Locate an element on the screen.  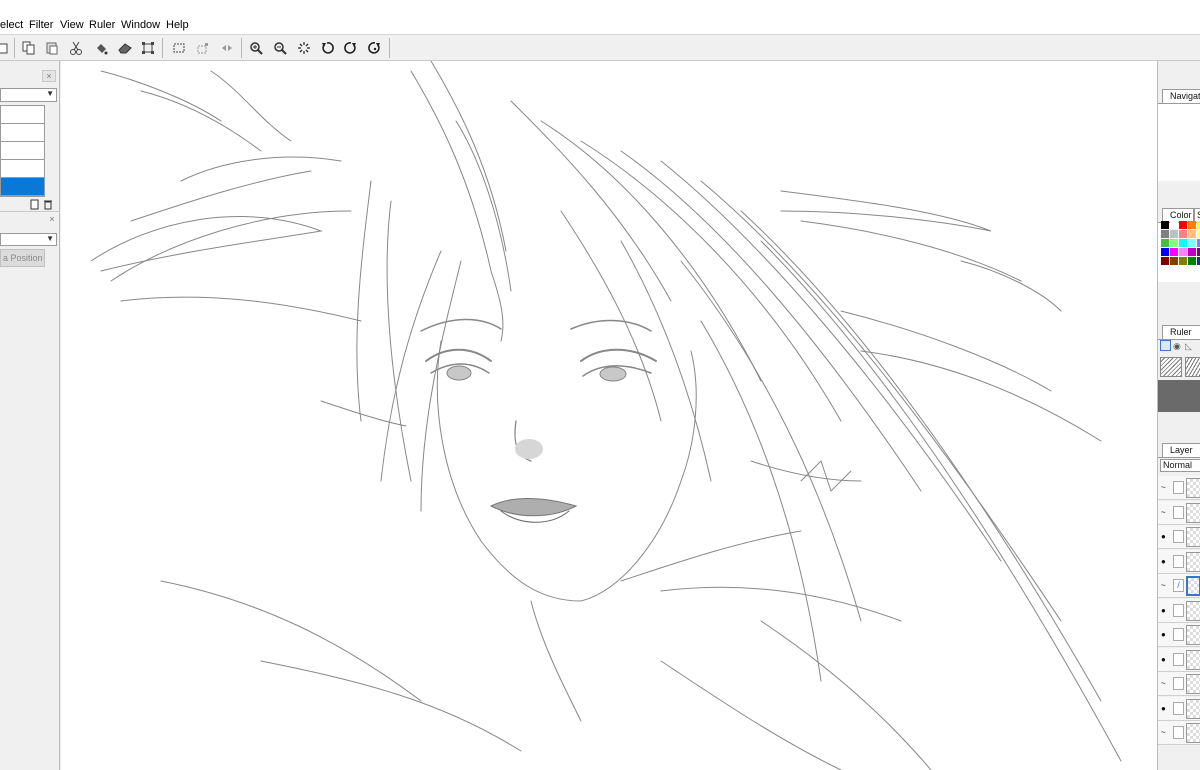
zoom-in-icon is located at coordinates (256, 48).